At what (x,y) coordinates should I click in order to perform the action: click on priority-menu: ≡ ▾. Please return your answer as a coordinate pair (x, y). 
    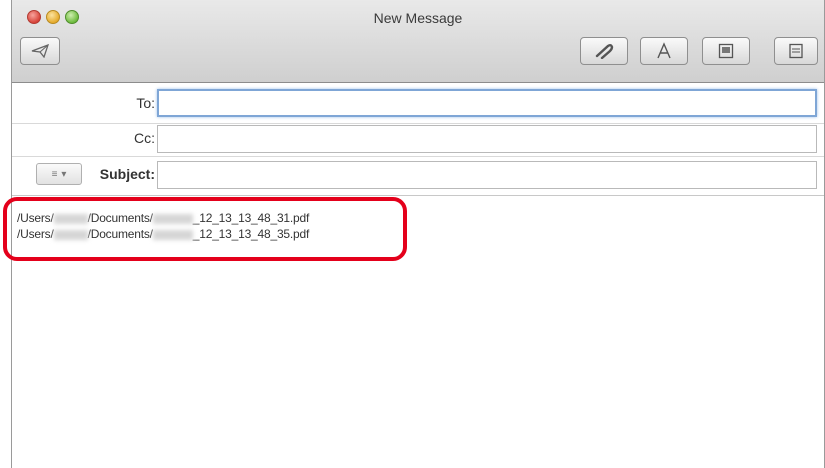
    Looking at the image, I should click on (59, 174).